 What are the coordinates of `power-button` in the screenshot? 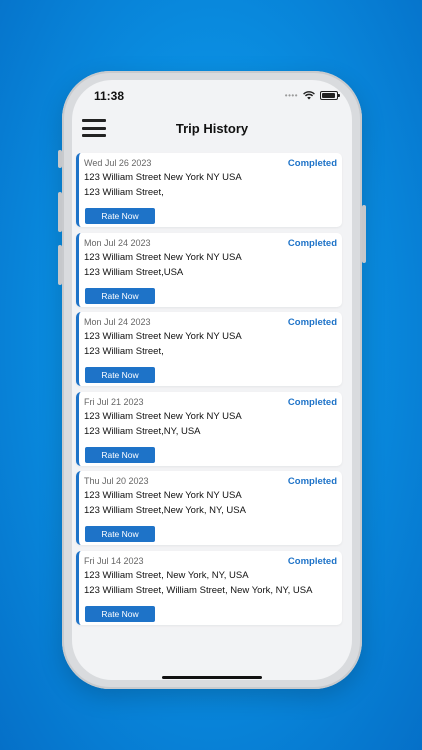 It's located at (364, 234).